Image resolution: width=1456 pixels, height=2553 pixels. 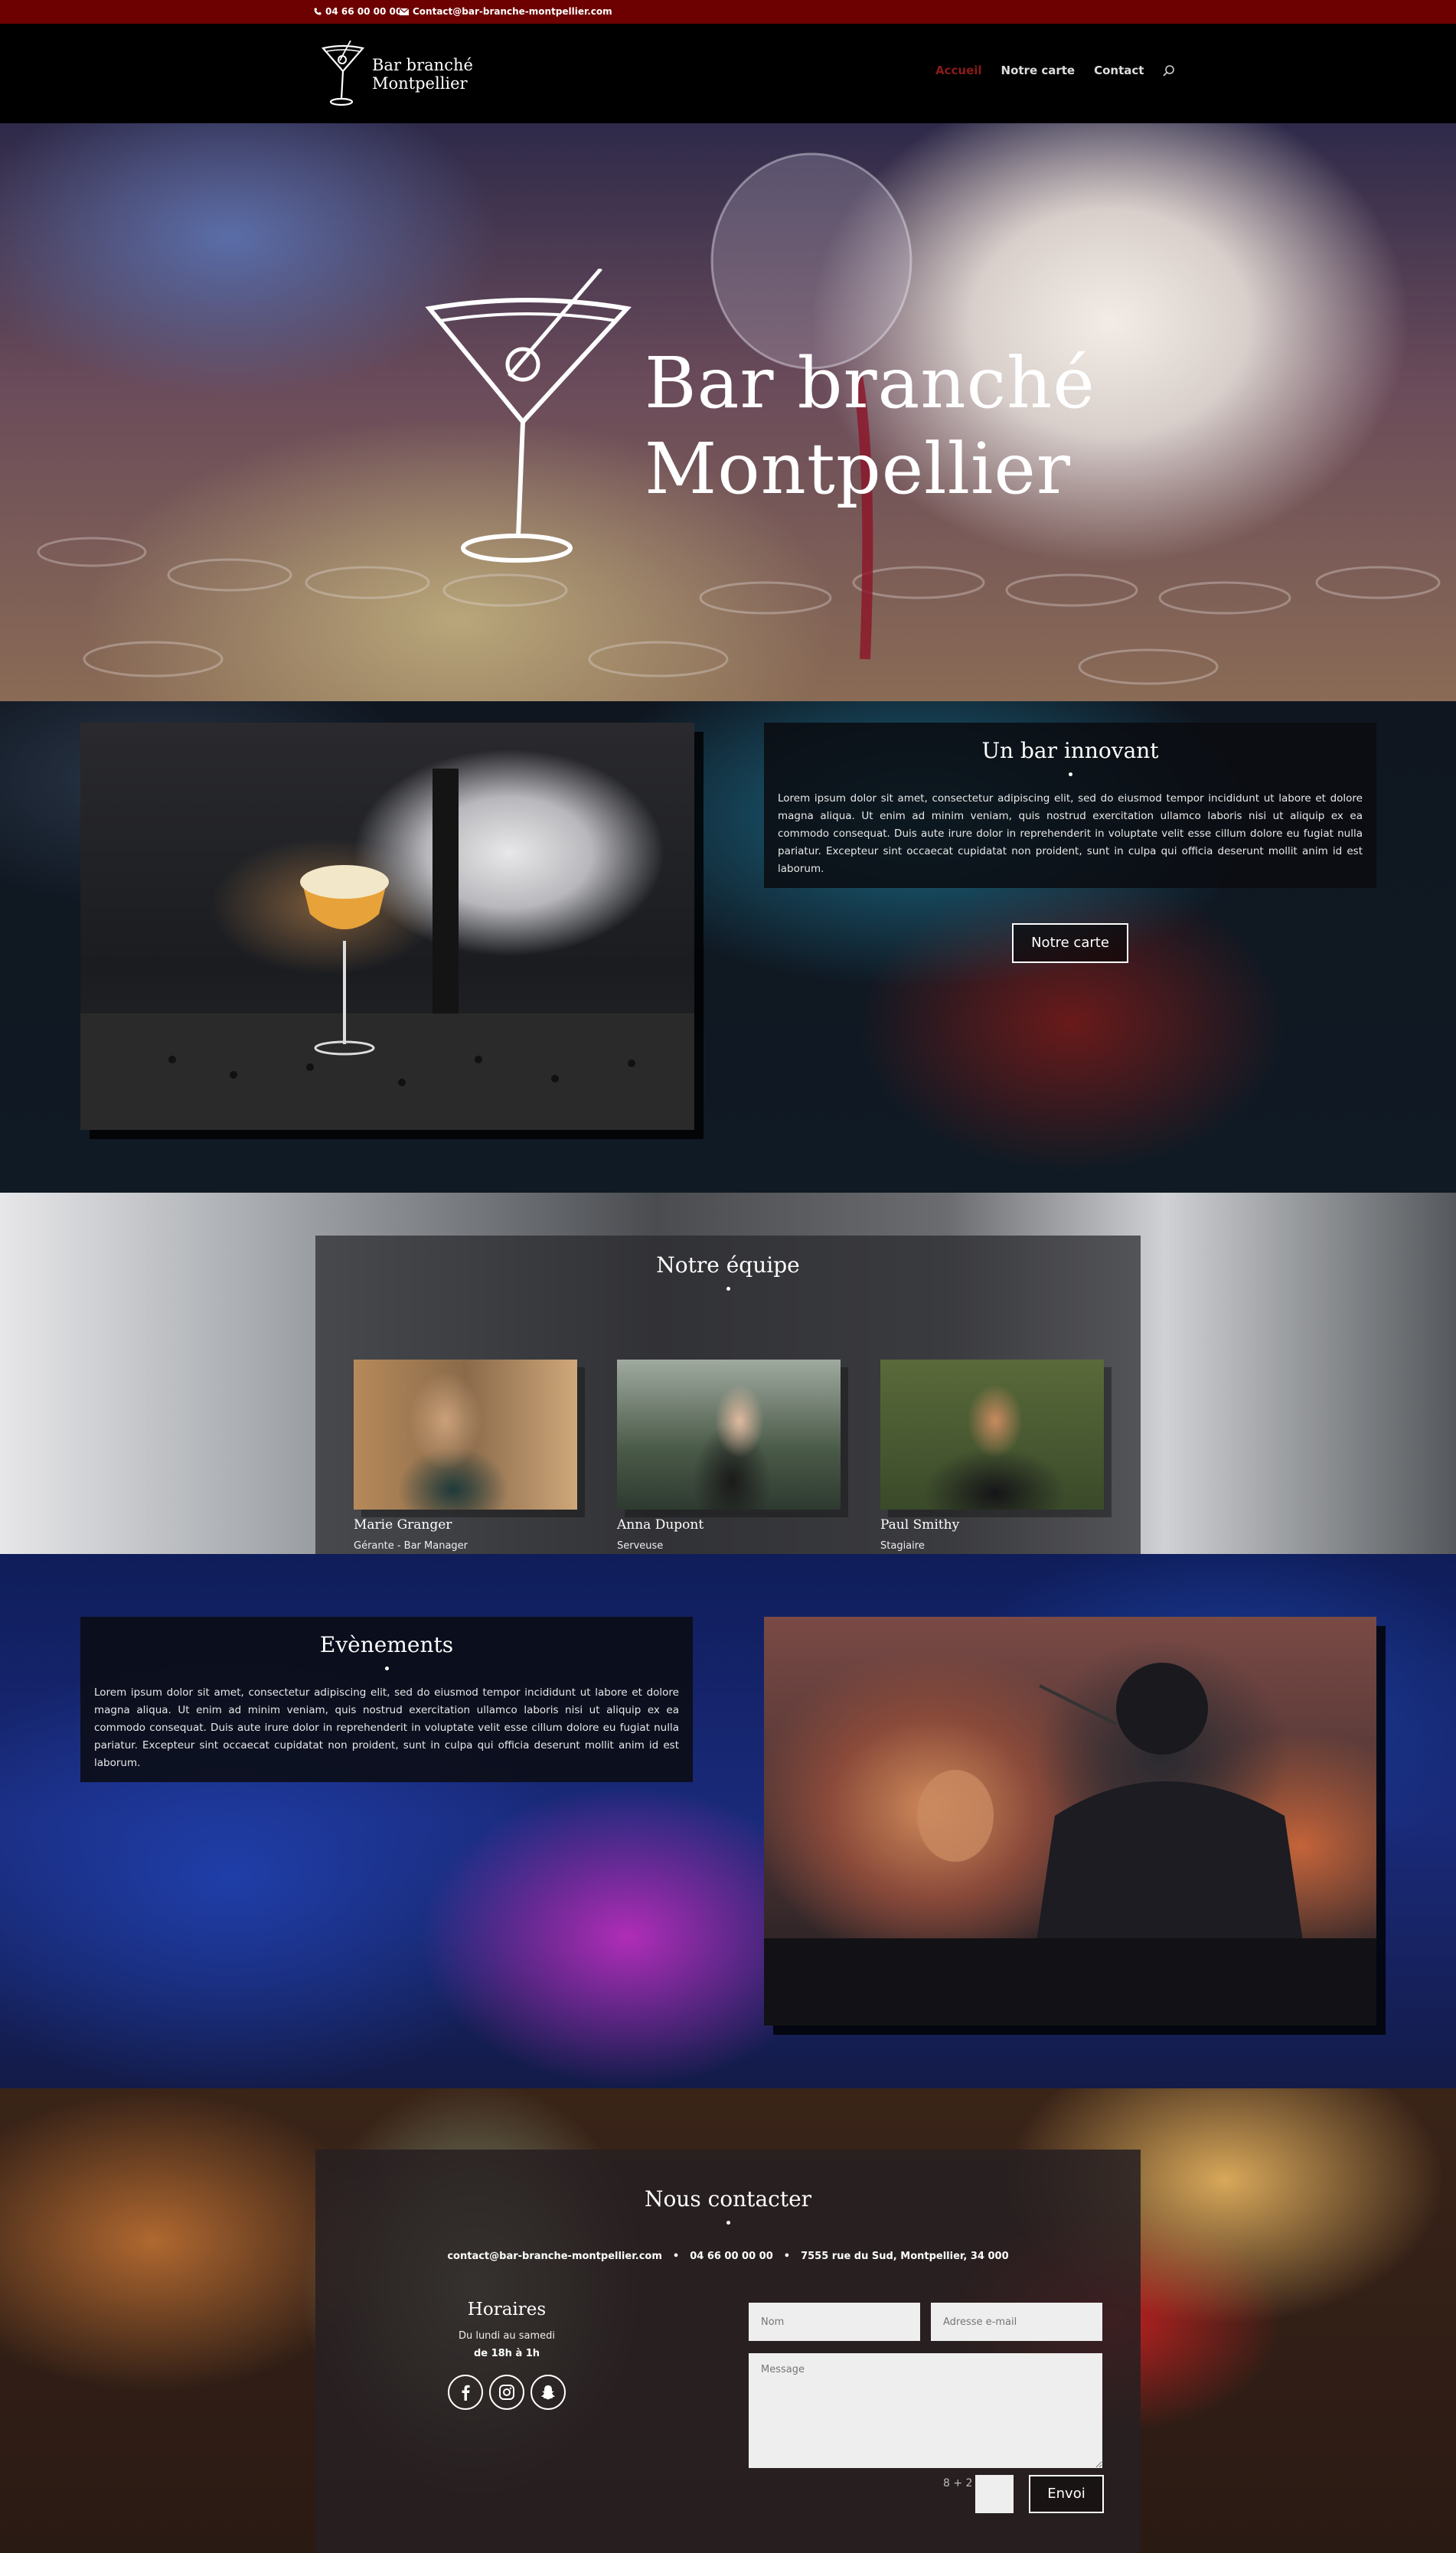 I want to click on team-title: Notre équipe, so click(x=728, y=1265).